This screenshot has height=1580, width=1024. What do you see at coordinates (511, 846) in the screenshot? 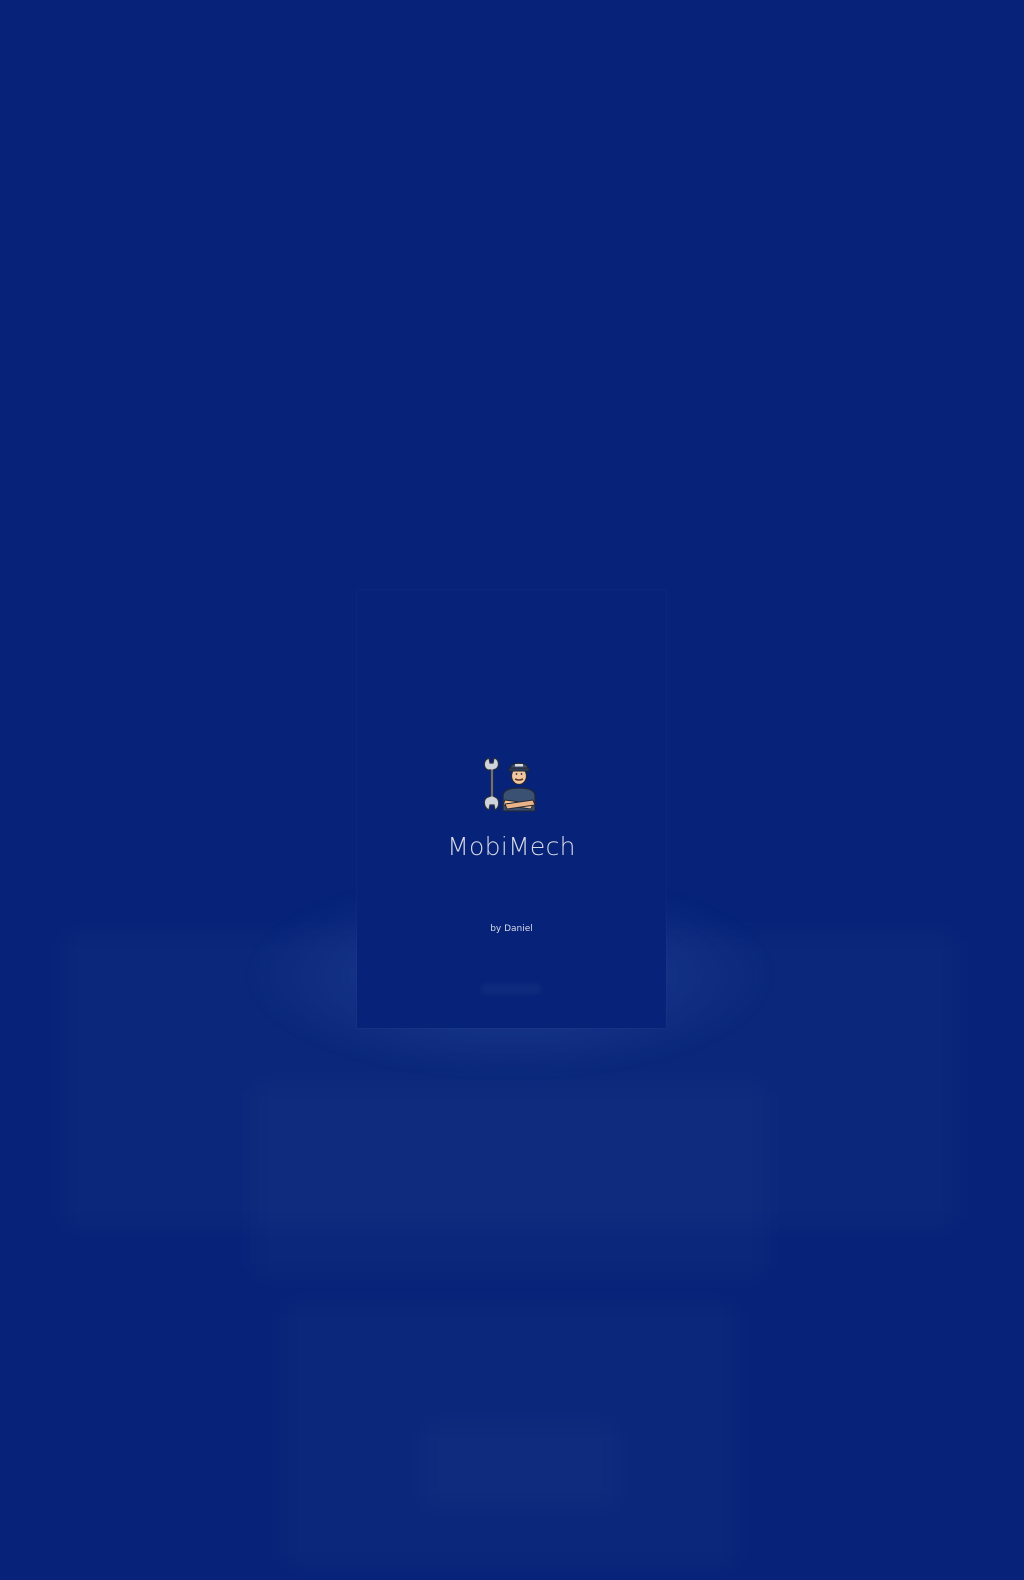
I see `app-title: MobiMech` at bounding box center [511, 846].